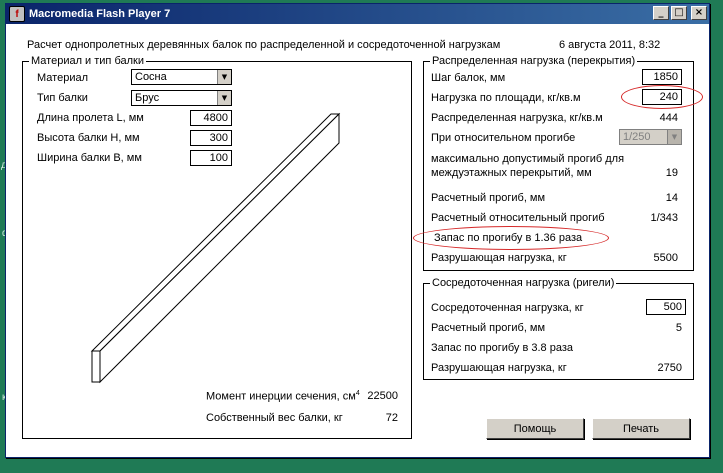 The height and width of the screenshot is (473, 723). What do you see at coordinates (610, 45) in the screenshot?
I see `date-time: 6 августа 2011, 8:32` at bounding box center [610, 45].